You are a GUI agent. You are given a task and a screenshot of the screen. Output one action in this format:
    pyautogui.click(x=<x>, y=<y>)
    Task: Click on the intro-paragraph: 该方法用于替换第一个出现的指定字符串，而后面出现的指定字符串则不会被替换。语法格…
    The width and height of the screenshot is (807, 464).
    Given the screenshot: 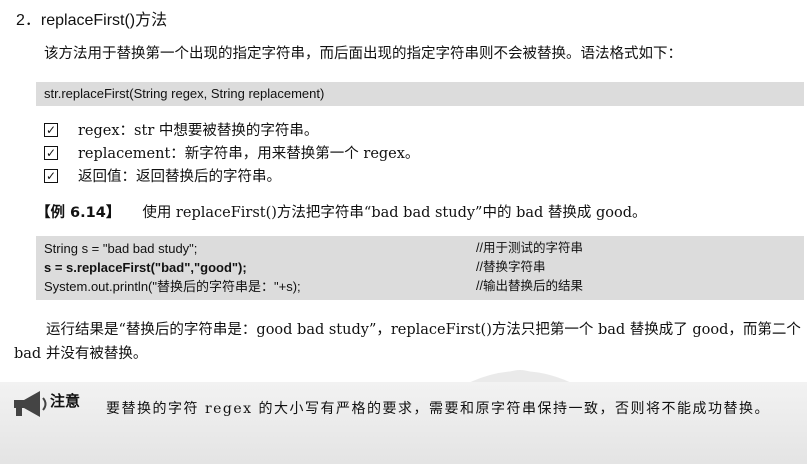 What is the action you would take?
    pyautogui.click(x=363, y=54)
    